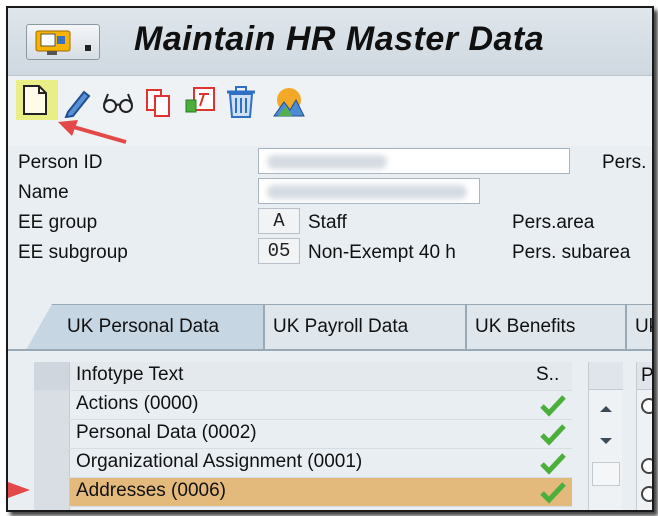  I want to click on table-row: Personal Data (0002), so click(303, 434).